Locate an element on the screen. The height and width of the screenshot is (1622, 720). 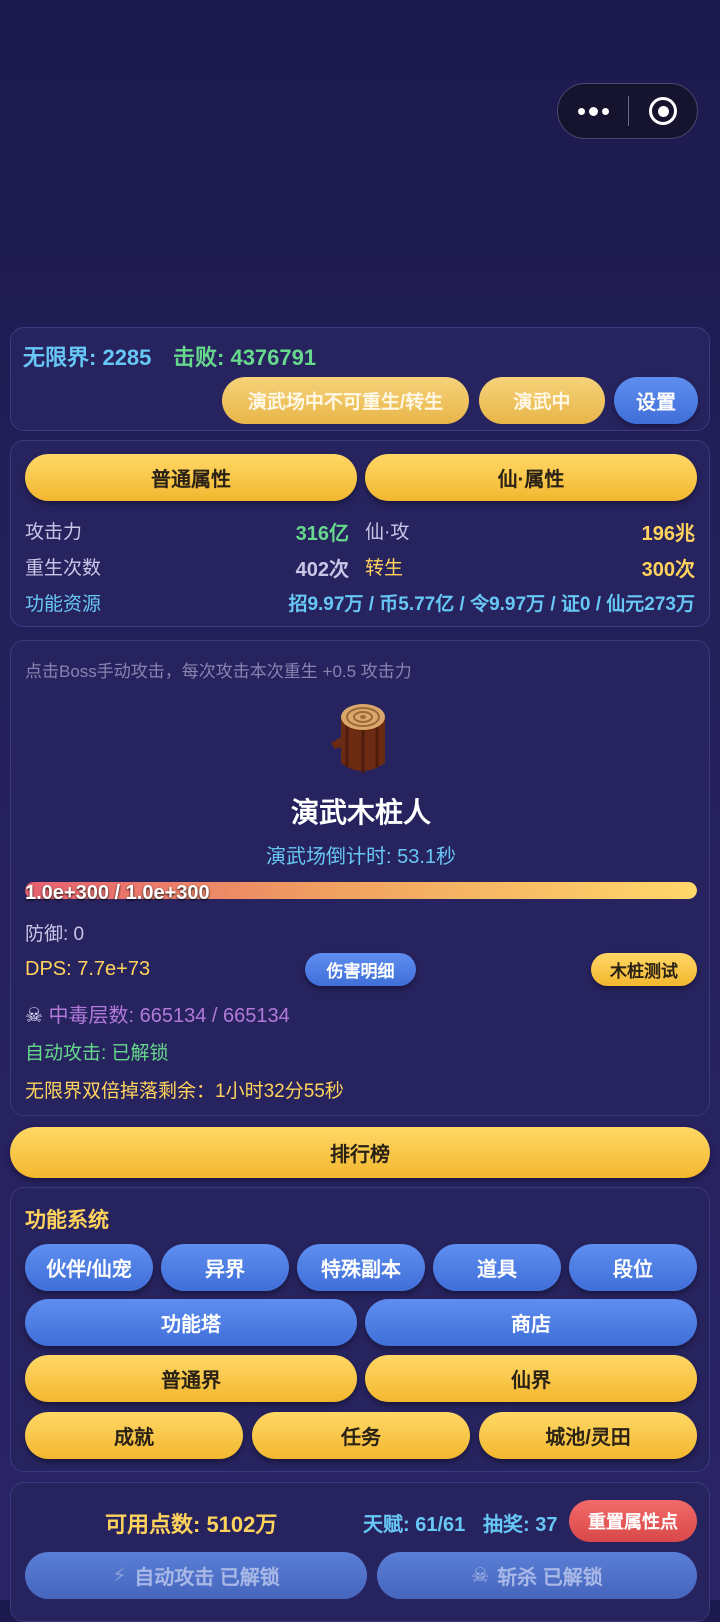
special-dungeon-button: 特殊副本 is located at coordinates (361, 1267).